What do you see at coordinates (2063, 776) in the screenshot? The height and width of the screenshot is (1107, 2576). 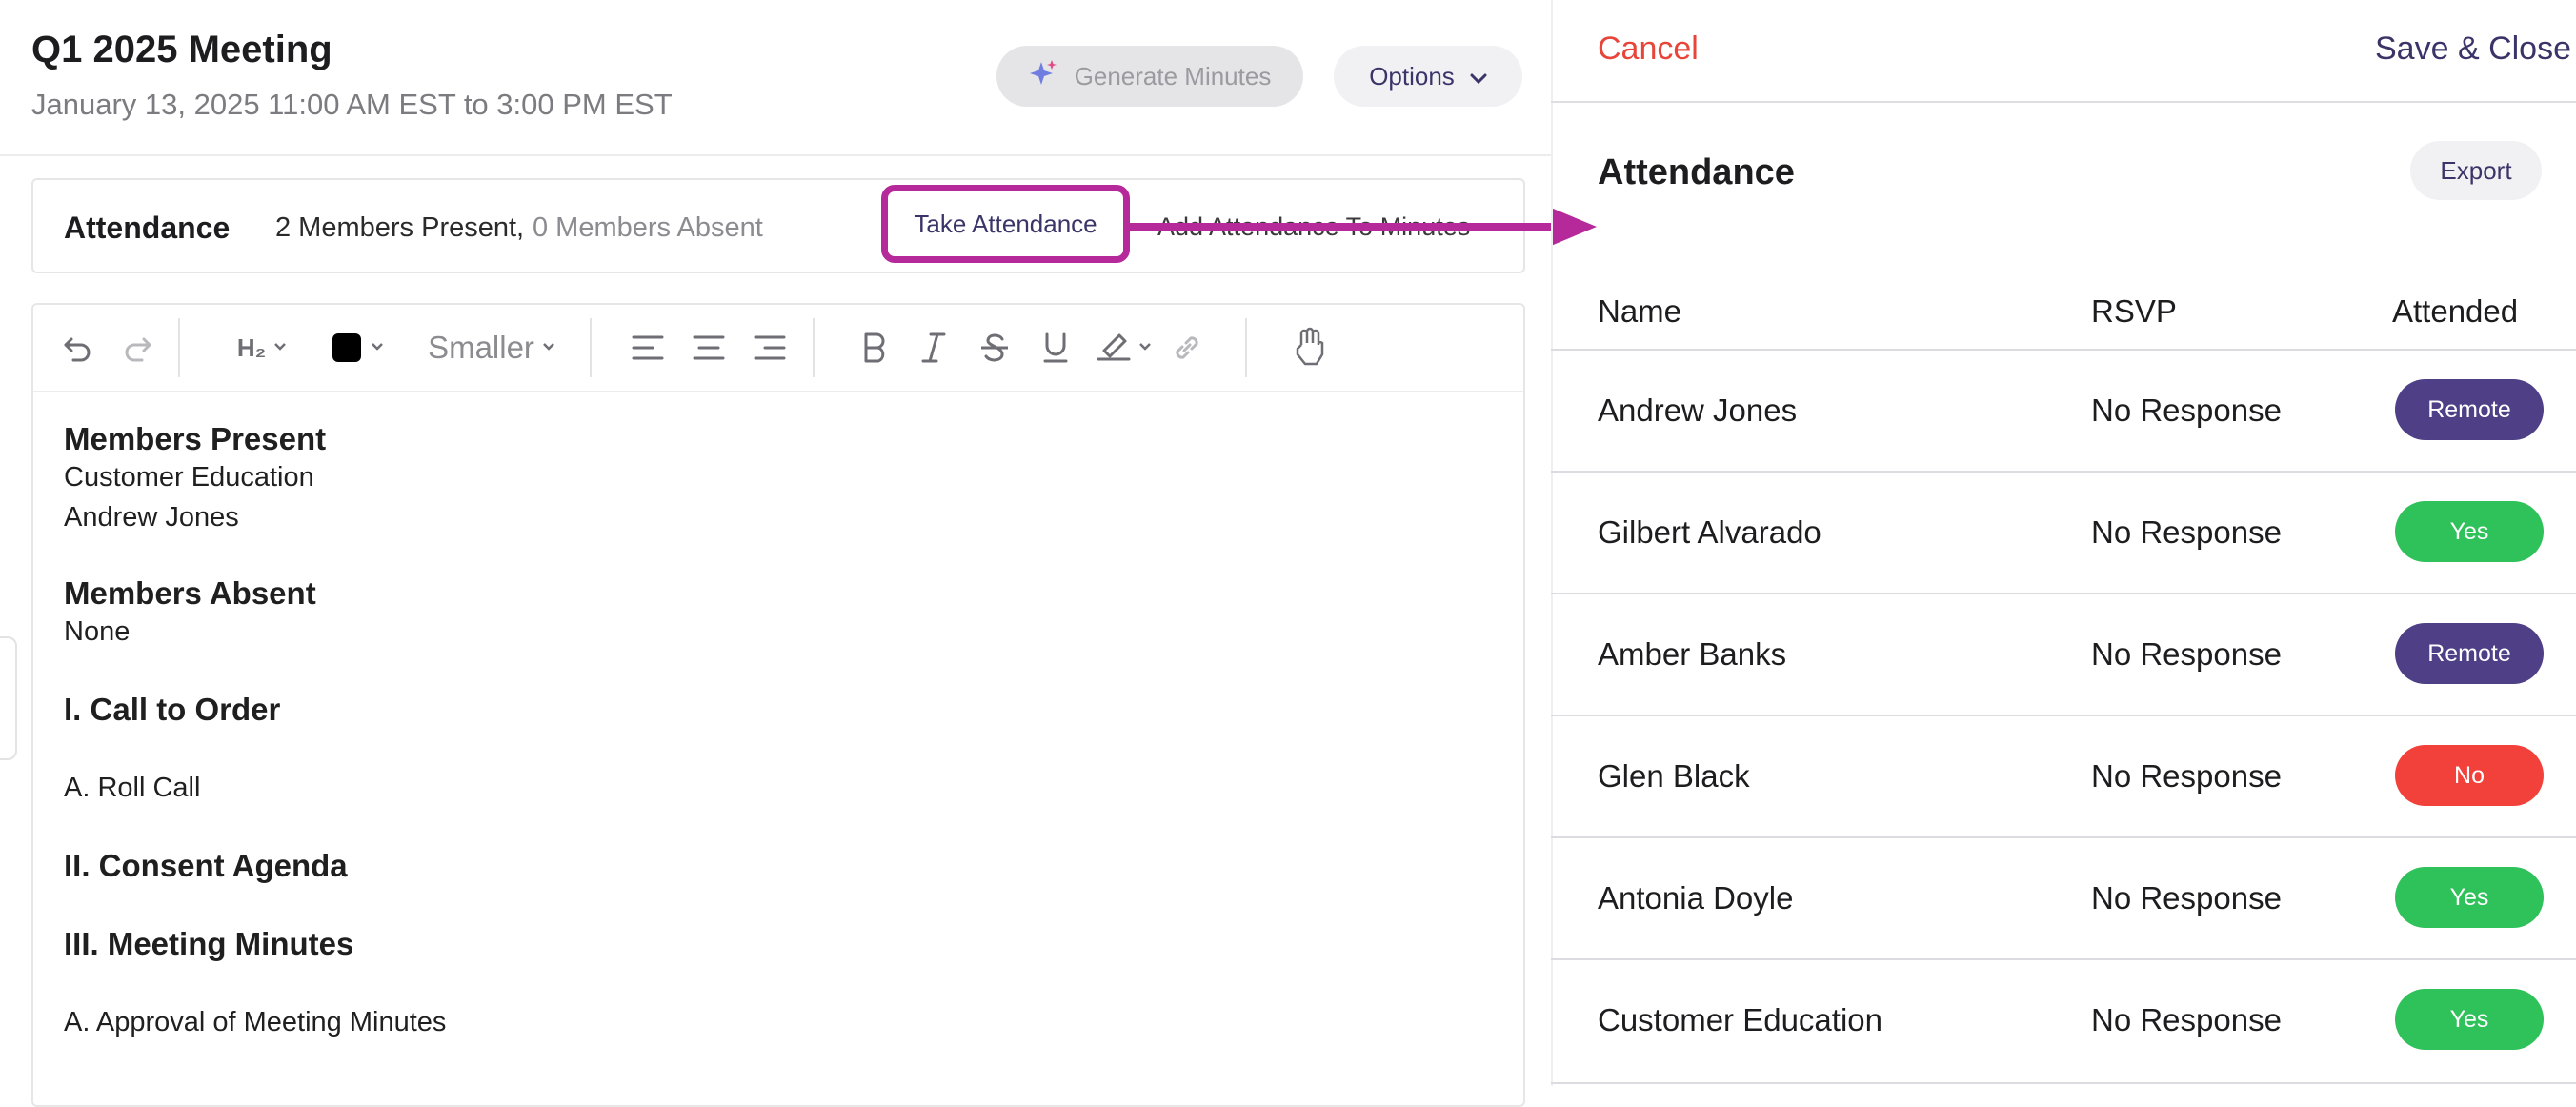 I see `table-row: Glen Black No Response No` at bounding box center [2063, 776].